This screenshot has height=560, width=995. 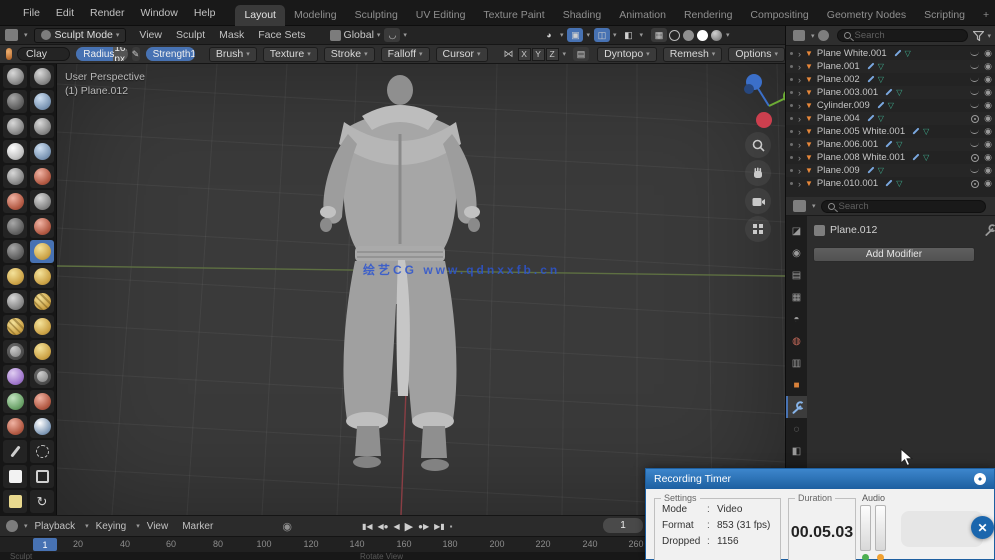 I want to click on filter-funnel-icon, so click(x=979, y=35).